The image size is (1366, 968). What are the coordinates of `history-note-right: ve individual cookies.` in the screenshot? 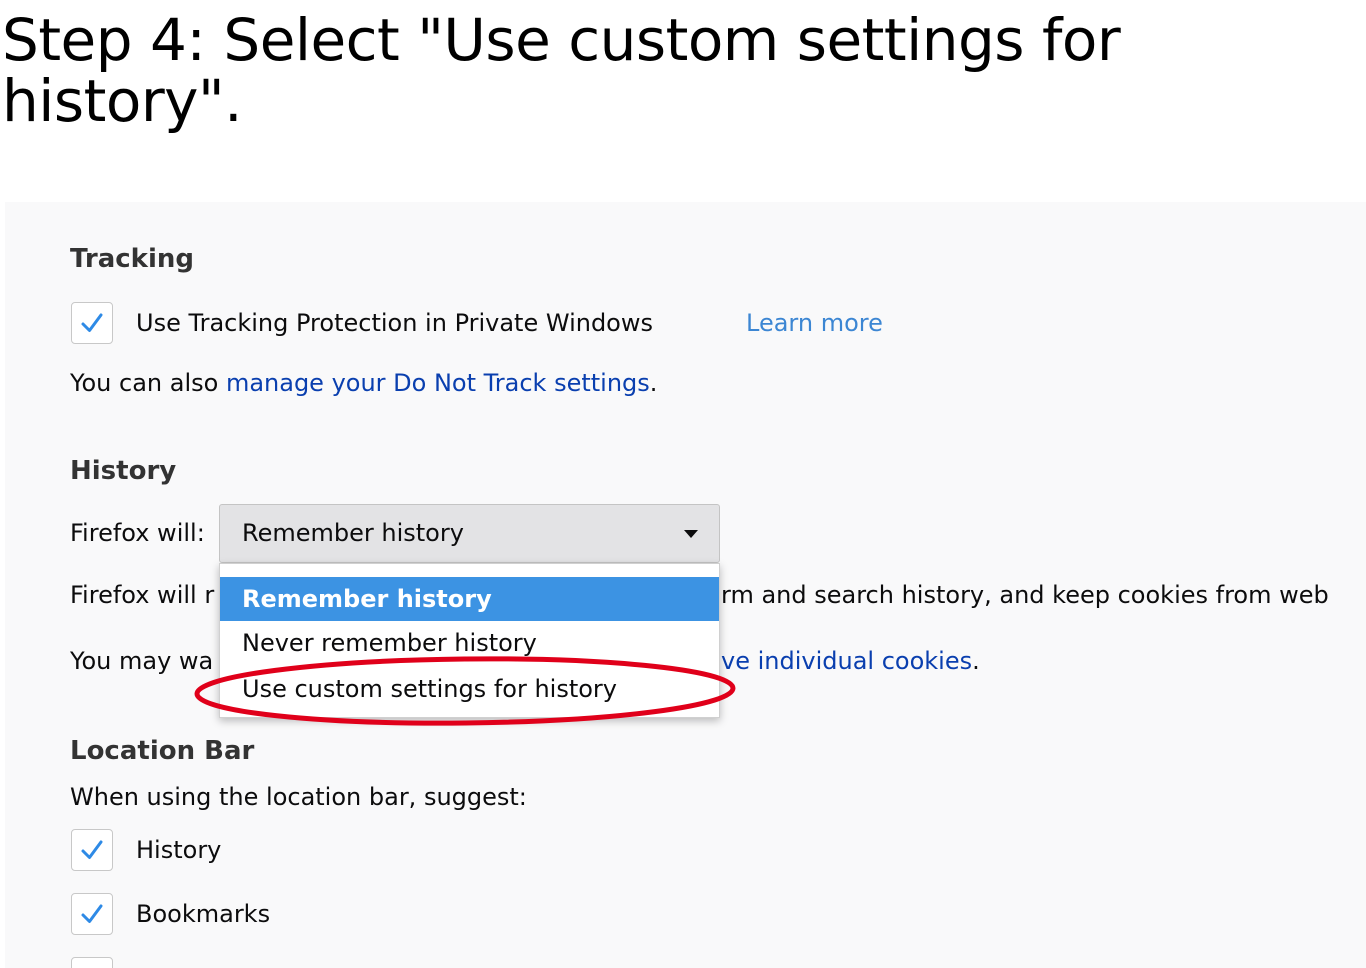 It's located at (850, 661).